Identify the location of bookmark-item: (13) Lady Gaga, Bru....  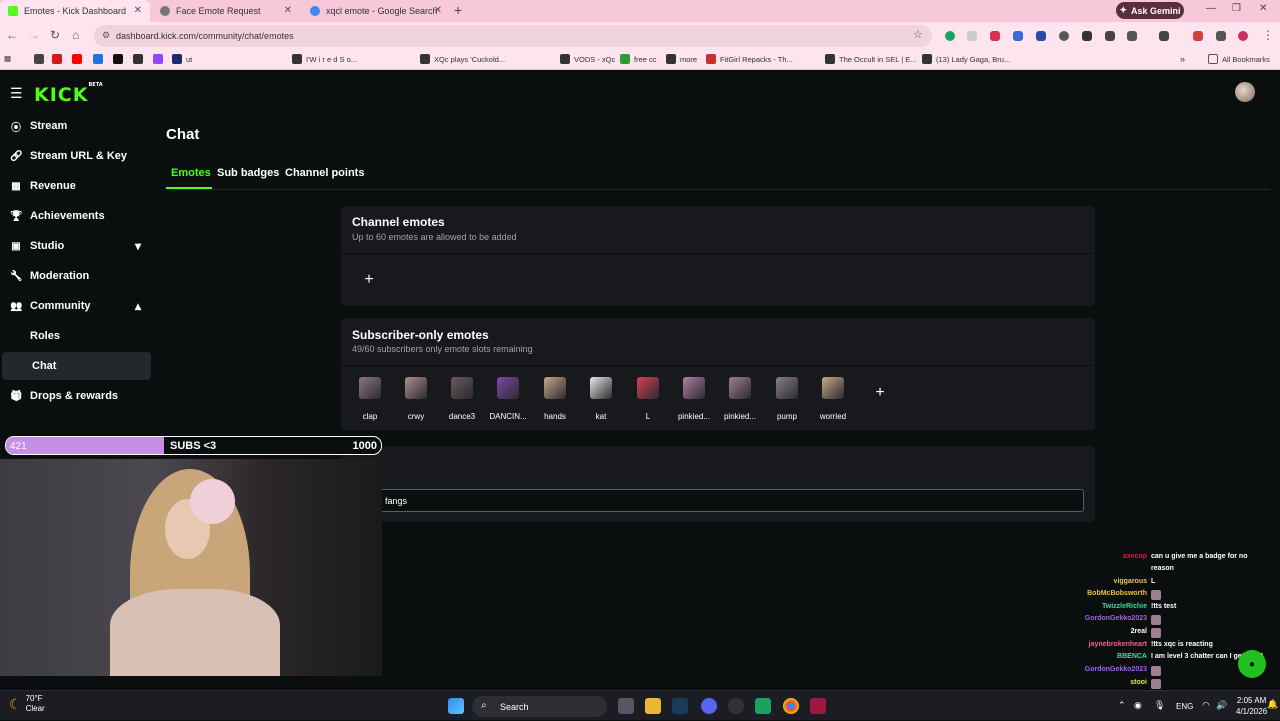
(966, 59).